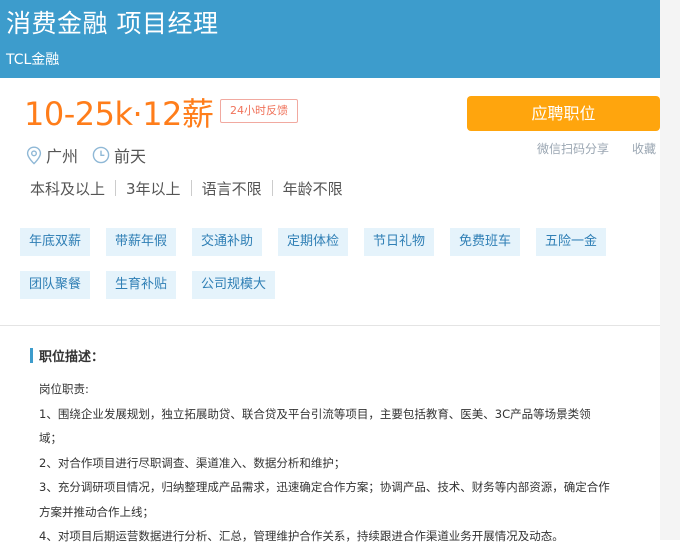 This screenshot has height=549, width=680. What do you see at coordinates (86, 155) in the screenshot?
I see `location-time-line: 广州 前天` at bounding box center [86, 155].